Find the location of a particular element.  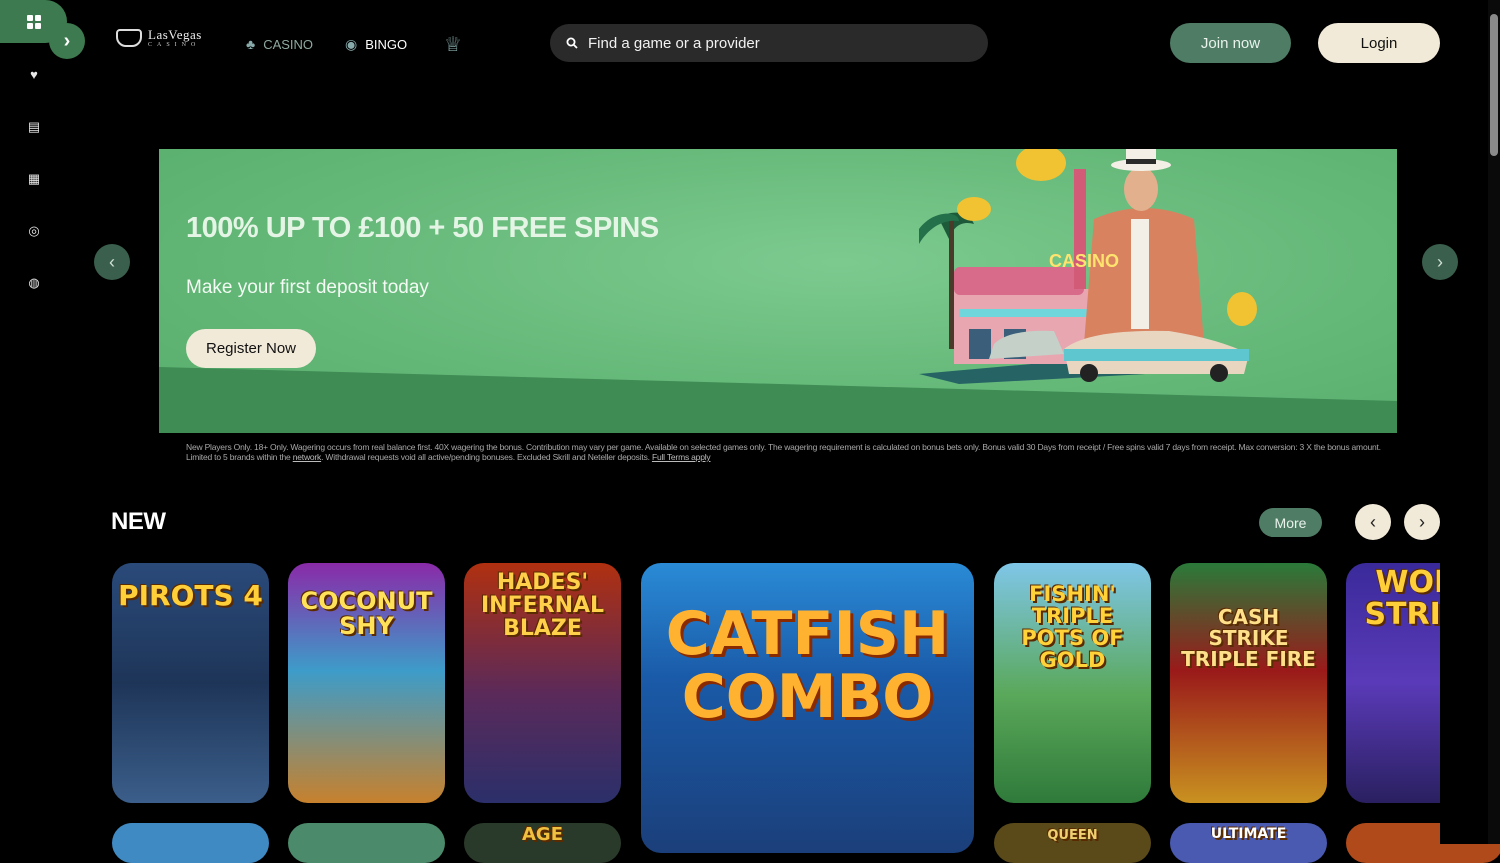

game-title: QUEEN is located at coordinates (1072, 835).